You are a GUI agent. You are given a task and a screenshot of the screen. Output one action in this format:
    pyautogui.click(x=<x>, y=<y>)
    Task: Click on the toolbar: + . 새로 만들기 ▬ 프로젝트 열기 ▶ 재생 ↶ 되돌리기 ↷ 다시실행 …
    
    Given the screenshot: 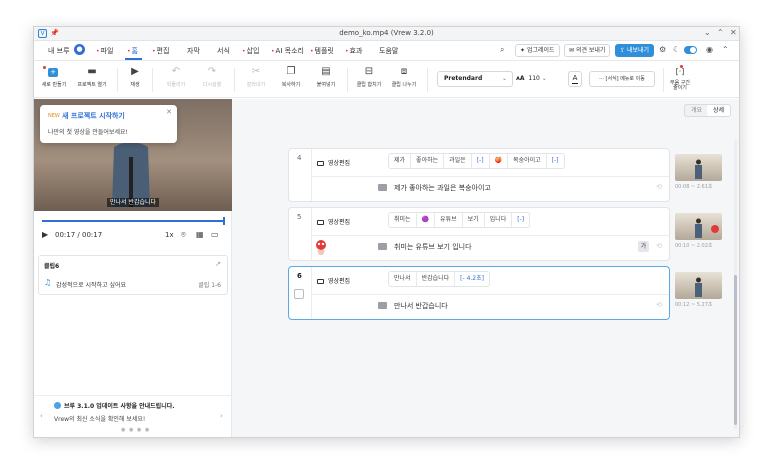 What is the action you would take?
    pyautogui.click(x=386, y=80)
    